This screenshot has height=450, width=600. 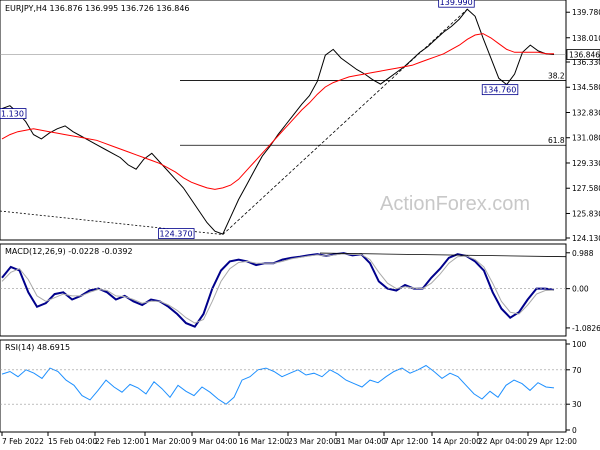 What do you see at coordinates (12, 114) in the screenshot?
I see `price-label: 1.130` at bounding box center [12, 114].